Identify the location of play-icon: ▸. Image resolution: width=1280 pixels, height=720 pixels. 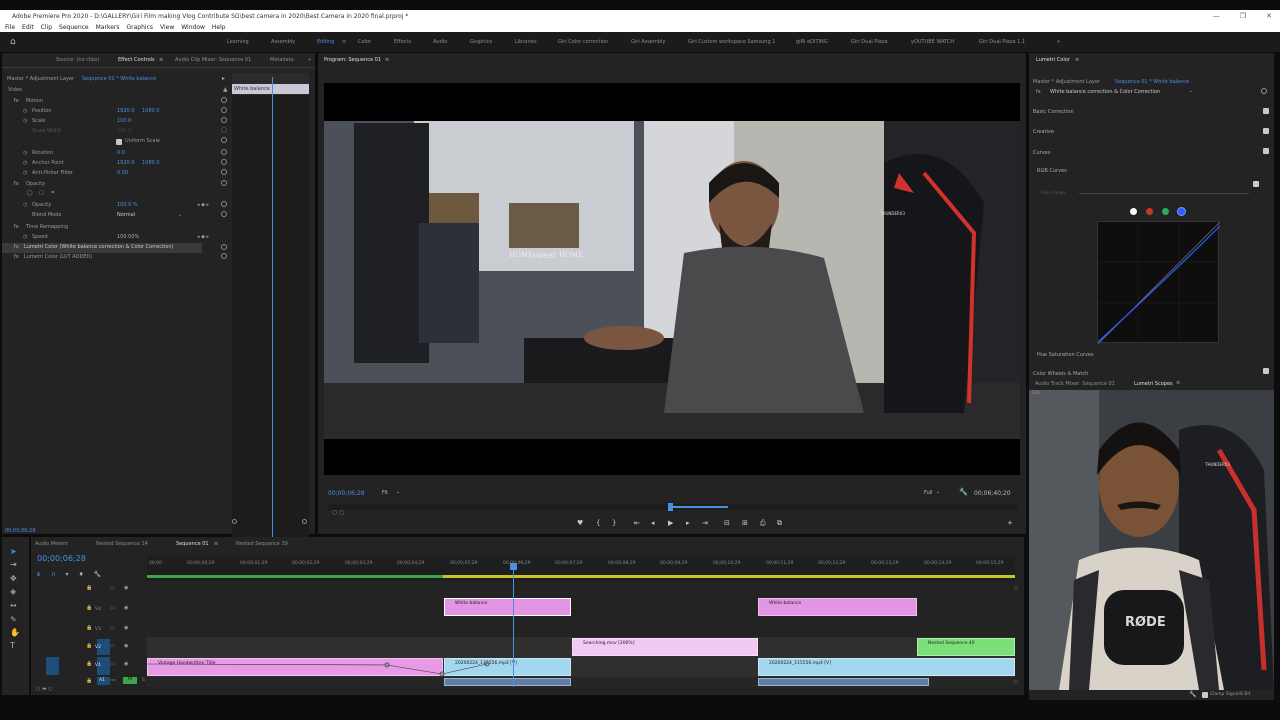
(223, 78).